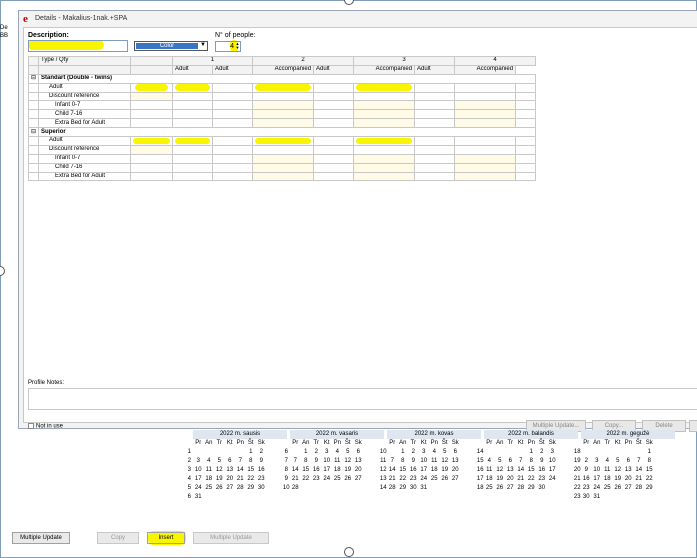 The image size is (697, 558). Describe the element at coordinates (231, 538) in the screenshot. I see `multiple-update-button-2: Multiple Update` at that location.